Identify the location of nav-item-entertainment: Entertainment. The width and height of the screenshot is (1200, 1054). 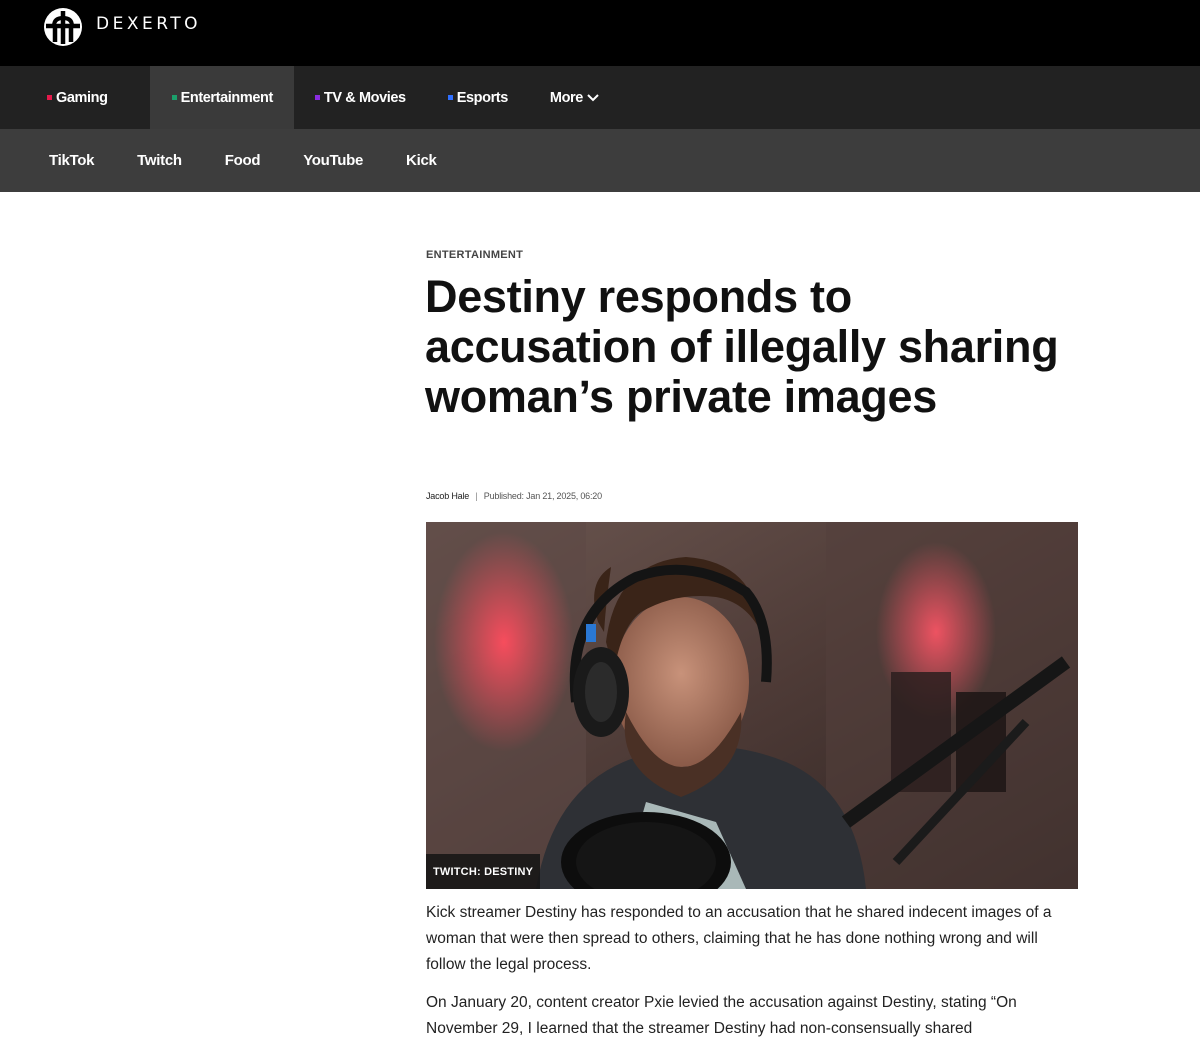
(221, 97).